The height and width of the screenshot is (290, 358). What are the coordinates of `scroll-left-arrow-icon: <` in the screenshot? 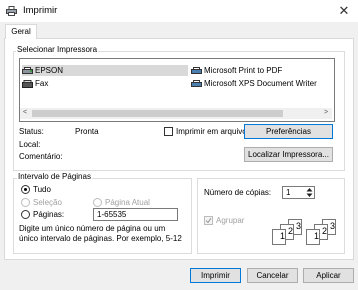 It's located at (25, 112).